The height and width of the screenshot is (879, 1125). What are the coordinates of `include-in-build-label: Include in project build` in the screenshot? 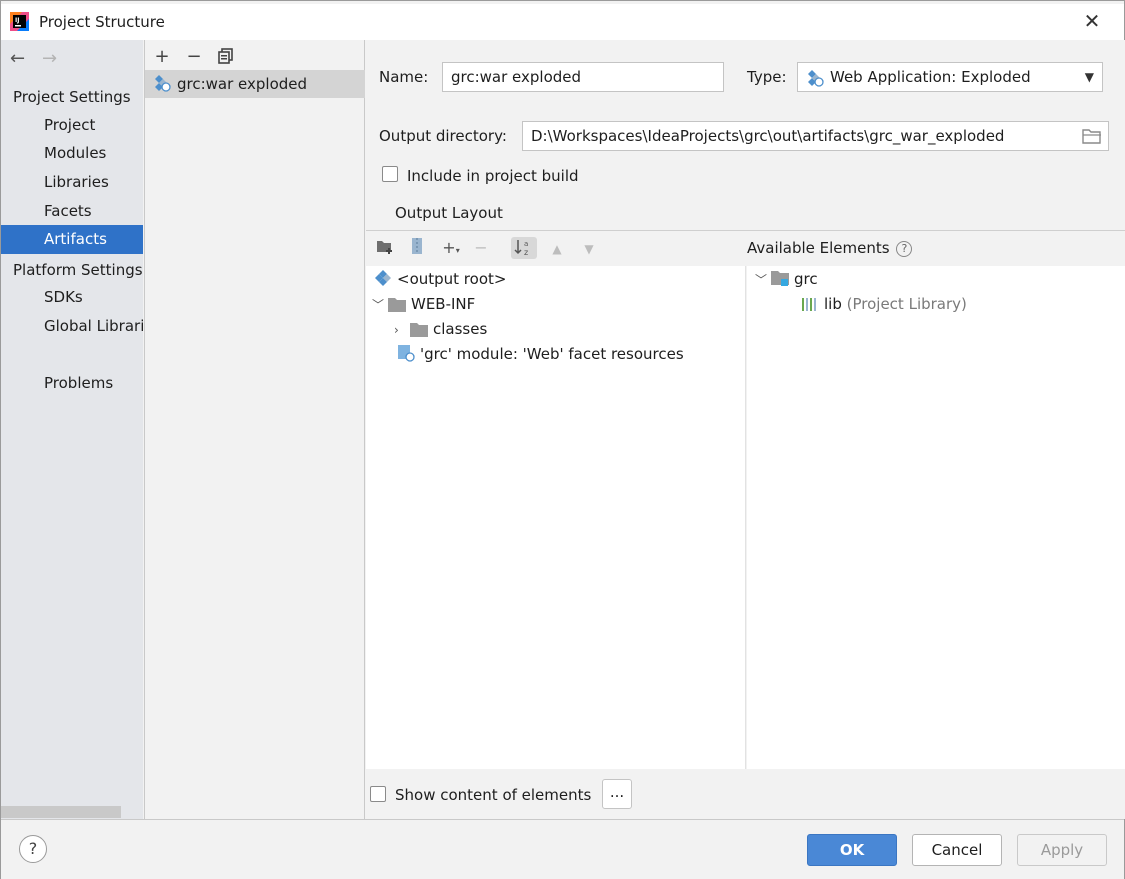 It's located at (493, 176).